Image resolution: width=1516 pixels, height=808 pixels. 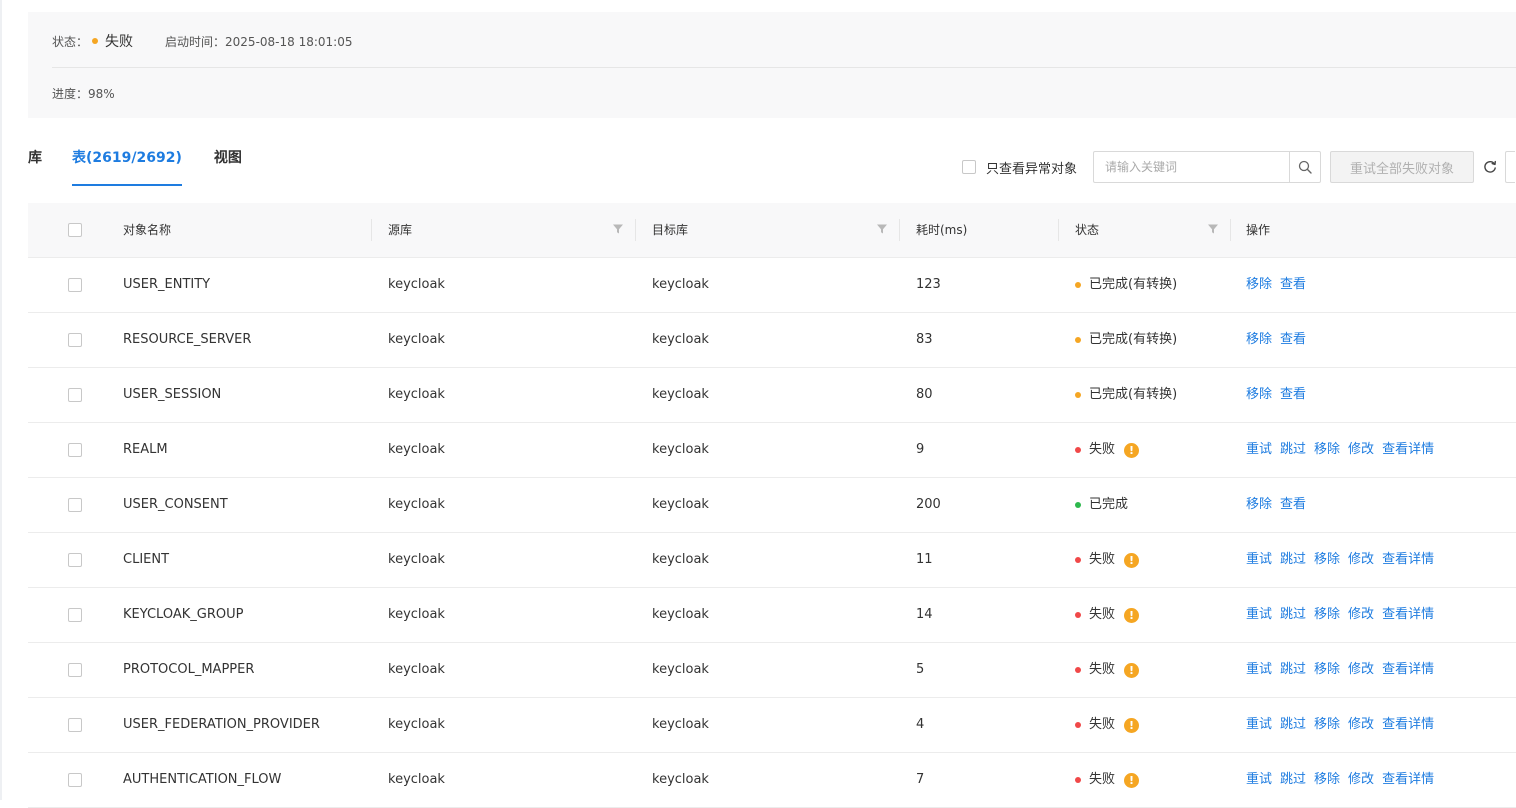 I want to click on toolbar-extra-button, so click(x=1510, y=167).